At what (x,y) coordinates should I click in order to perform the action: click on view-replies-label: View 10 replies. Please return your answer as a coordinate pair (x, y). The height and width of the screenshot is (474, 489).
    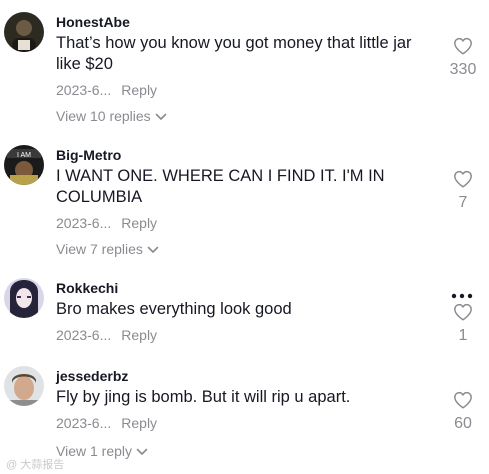
    Looking at the image, I should click on (103, 116).